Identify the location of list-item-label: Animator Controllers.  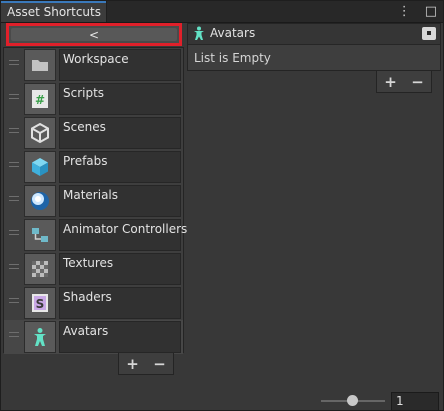
(123, 235).